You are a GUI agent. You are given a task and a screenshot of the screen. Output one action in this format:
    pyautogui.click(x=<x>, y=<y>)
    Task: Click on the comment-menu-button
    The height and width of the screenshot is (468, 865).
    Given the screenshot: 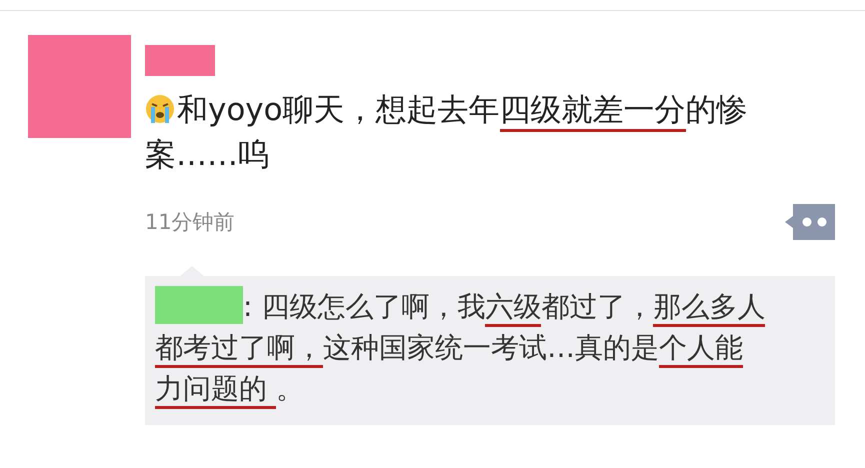 What is the action you would take?
    pyautogui.click(x=810, y=222)
    